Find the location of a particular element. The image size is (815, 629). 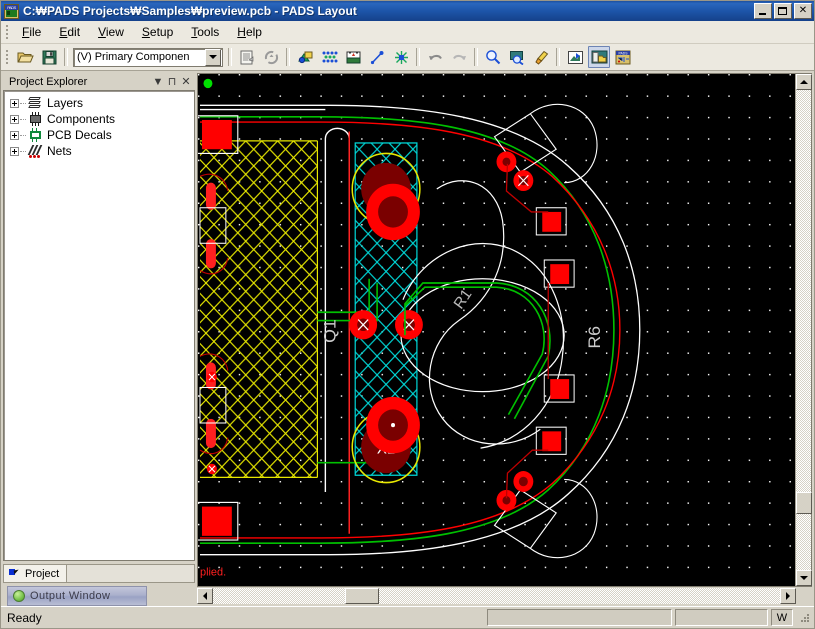

drc-star-icon is located at coordinates (401, 57).